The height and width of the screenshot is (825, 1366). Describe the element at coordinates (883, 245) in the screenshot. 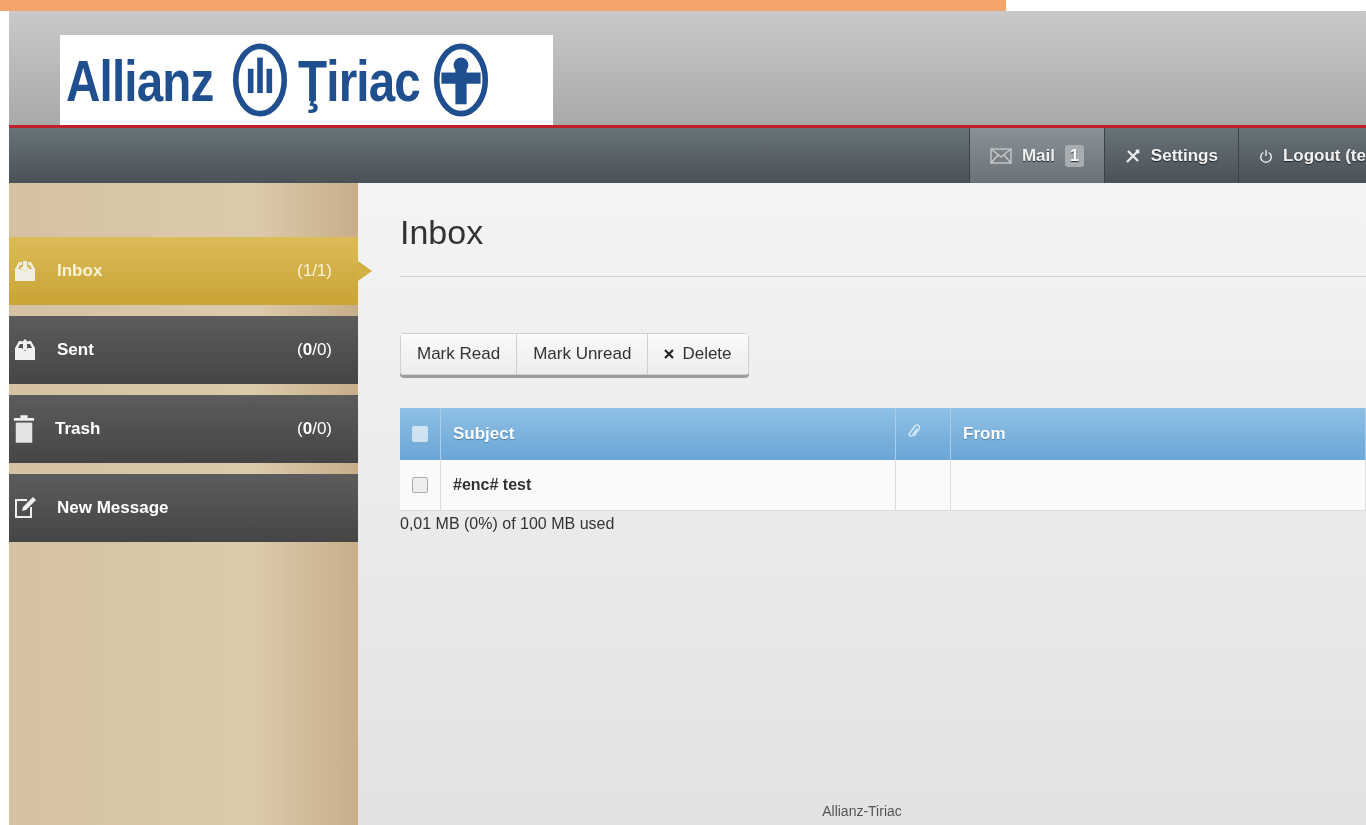

I see `page-title: Inbox` at that location.